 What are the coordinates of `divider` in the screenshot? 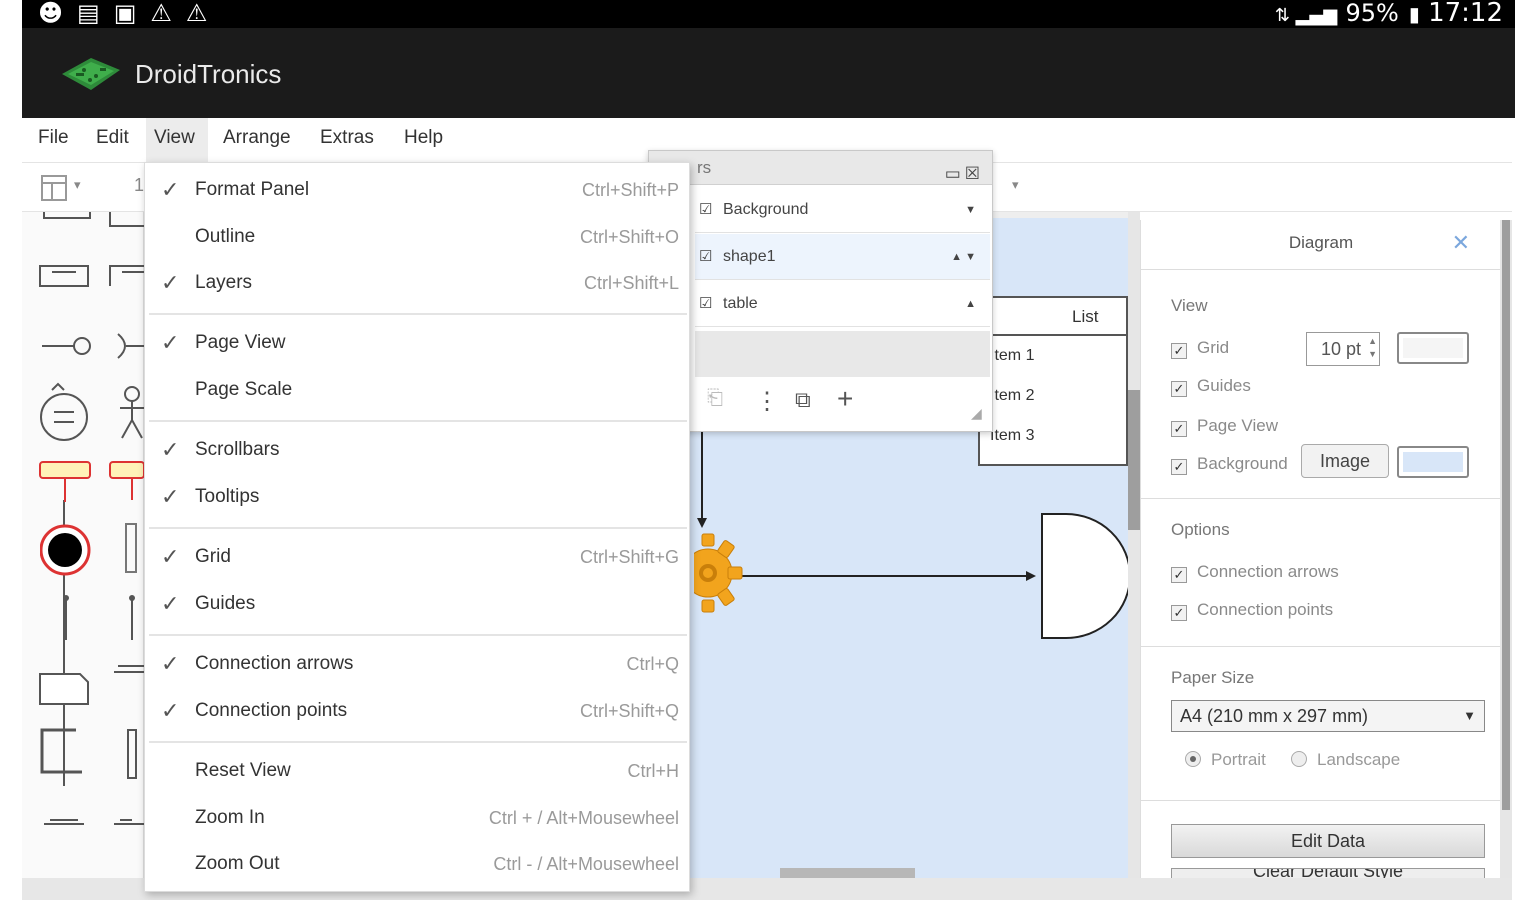 It's located at (1321, 646).